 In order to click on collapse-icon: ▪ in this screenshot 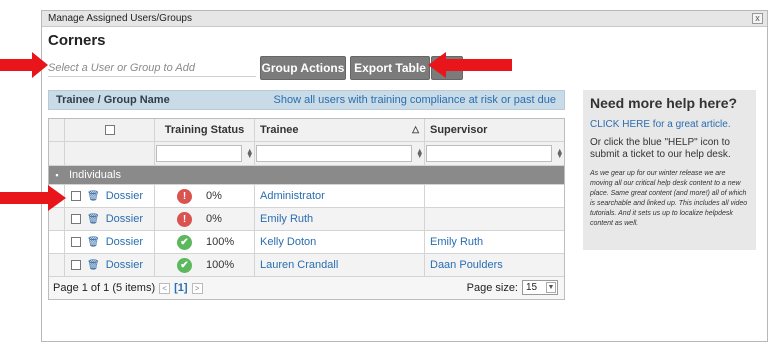, I will do `click(57, 175)`.